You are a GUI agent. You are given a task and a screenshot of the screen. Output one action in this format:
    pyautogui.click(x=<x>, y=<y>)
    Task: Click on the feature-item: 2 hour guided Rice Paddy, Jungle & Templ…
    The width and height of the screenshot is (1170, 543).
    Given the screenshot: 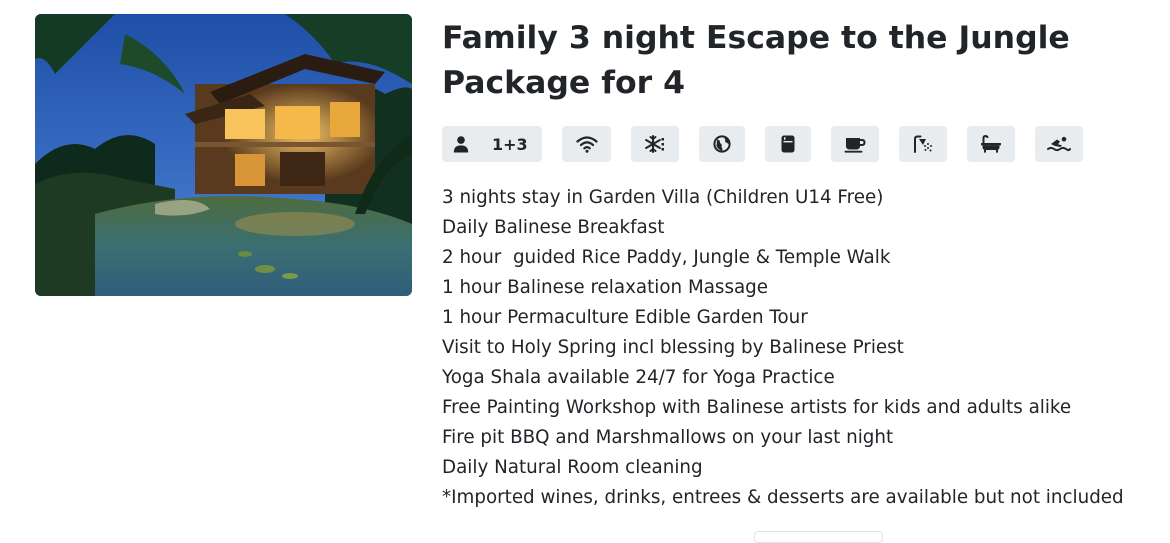 What is the action you would take?
    pyautogui.click(x=666, y=257)
    